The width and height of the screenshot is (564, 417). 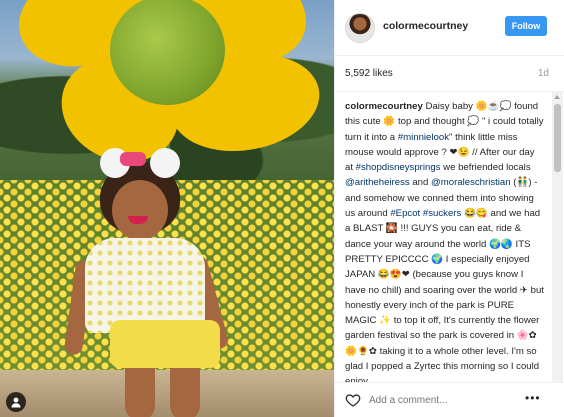 What do you see at coordinates (471, 182) in the screenshot?
I see `mention-link: @moraleschristian` at bounding box center [471, 182].